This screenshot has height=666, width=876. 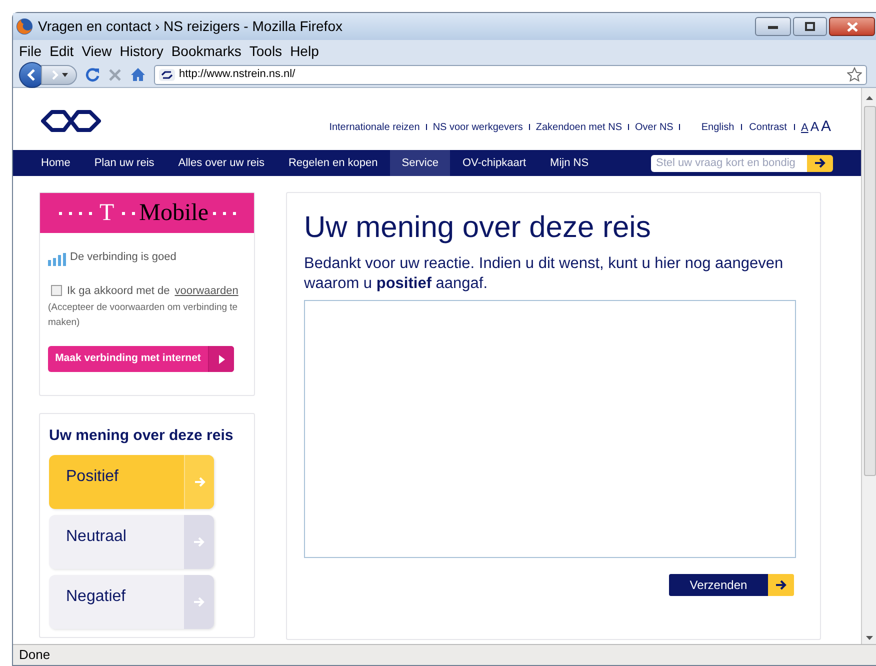 I want to click on nav-tab: Plan uw reis, so click(x=124, y=163).